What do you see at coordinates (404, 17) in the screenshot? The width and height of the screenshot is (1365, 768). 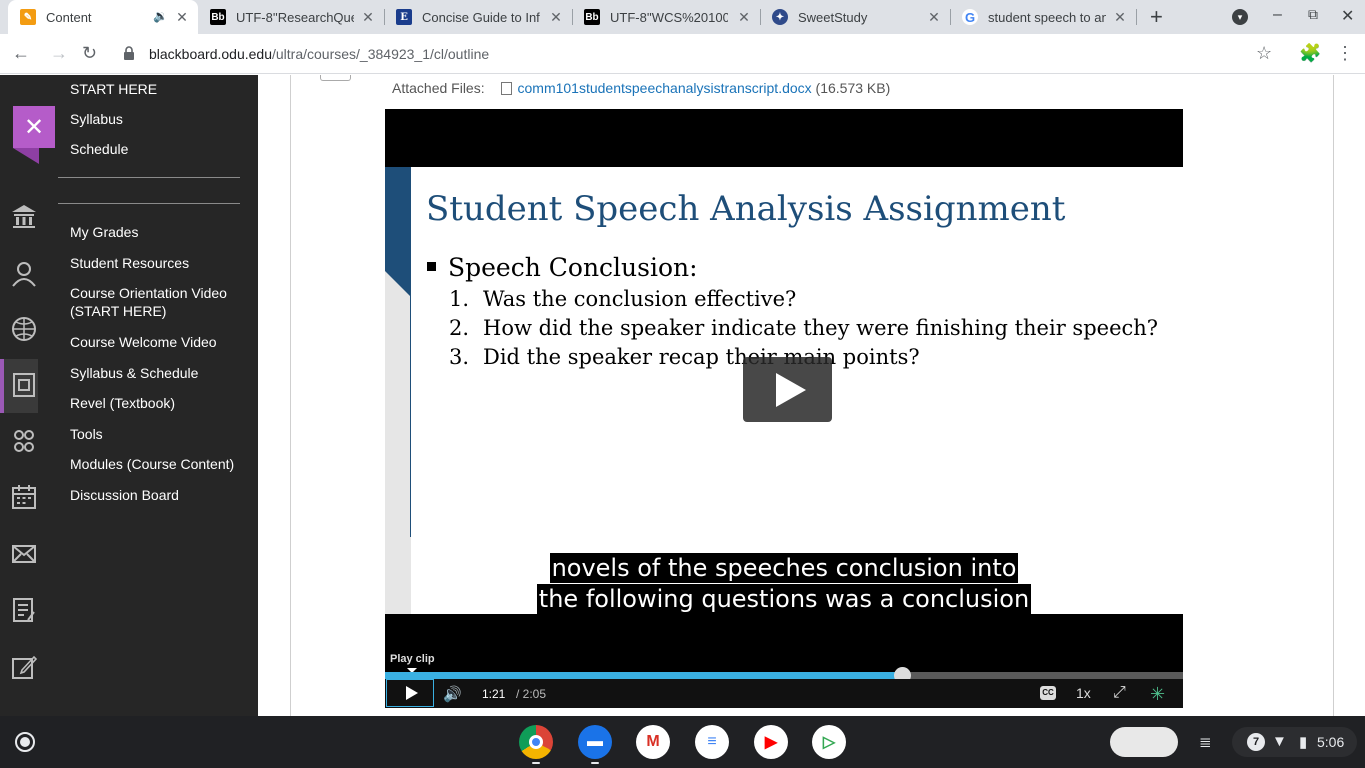 I see `e-book-icon: E` at bounding box center [404, 17].